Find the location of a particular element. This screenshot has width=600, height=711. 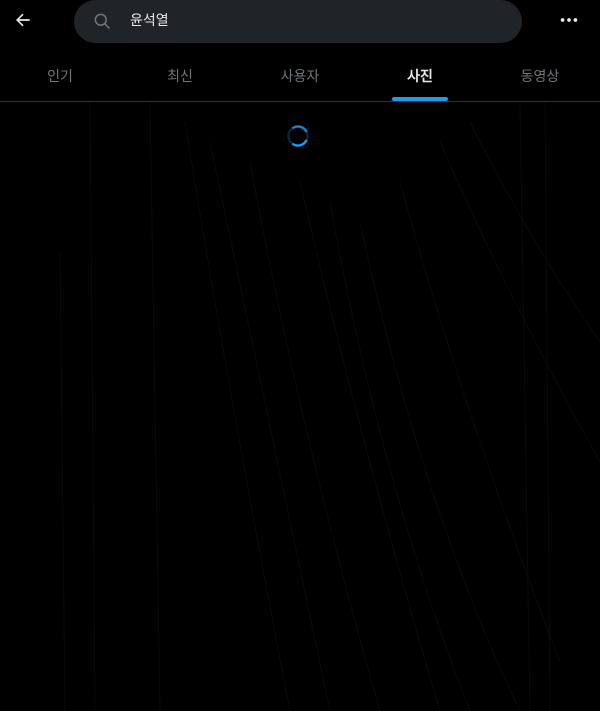

search-bar is located at coordinates (298, 21).